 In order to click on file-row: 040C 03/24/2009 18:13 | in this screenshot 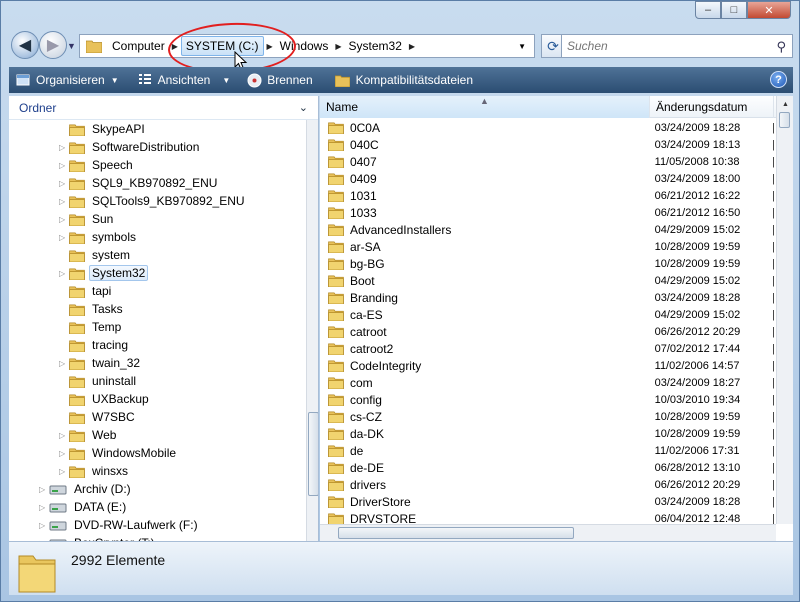, I will do `click(547, 144)`.